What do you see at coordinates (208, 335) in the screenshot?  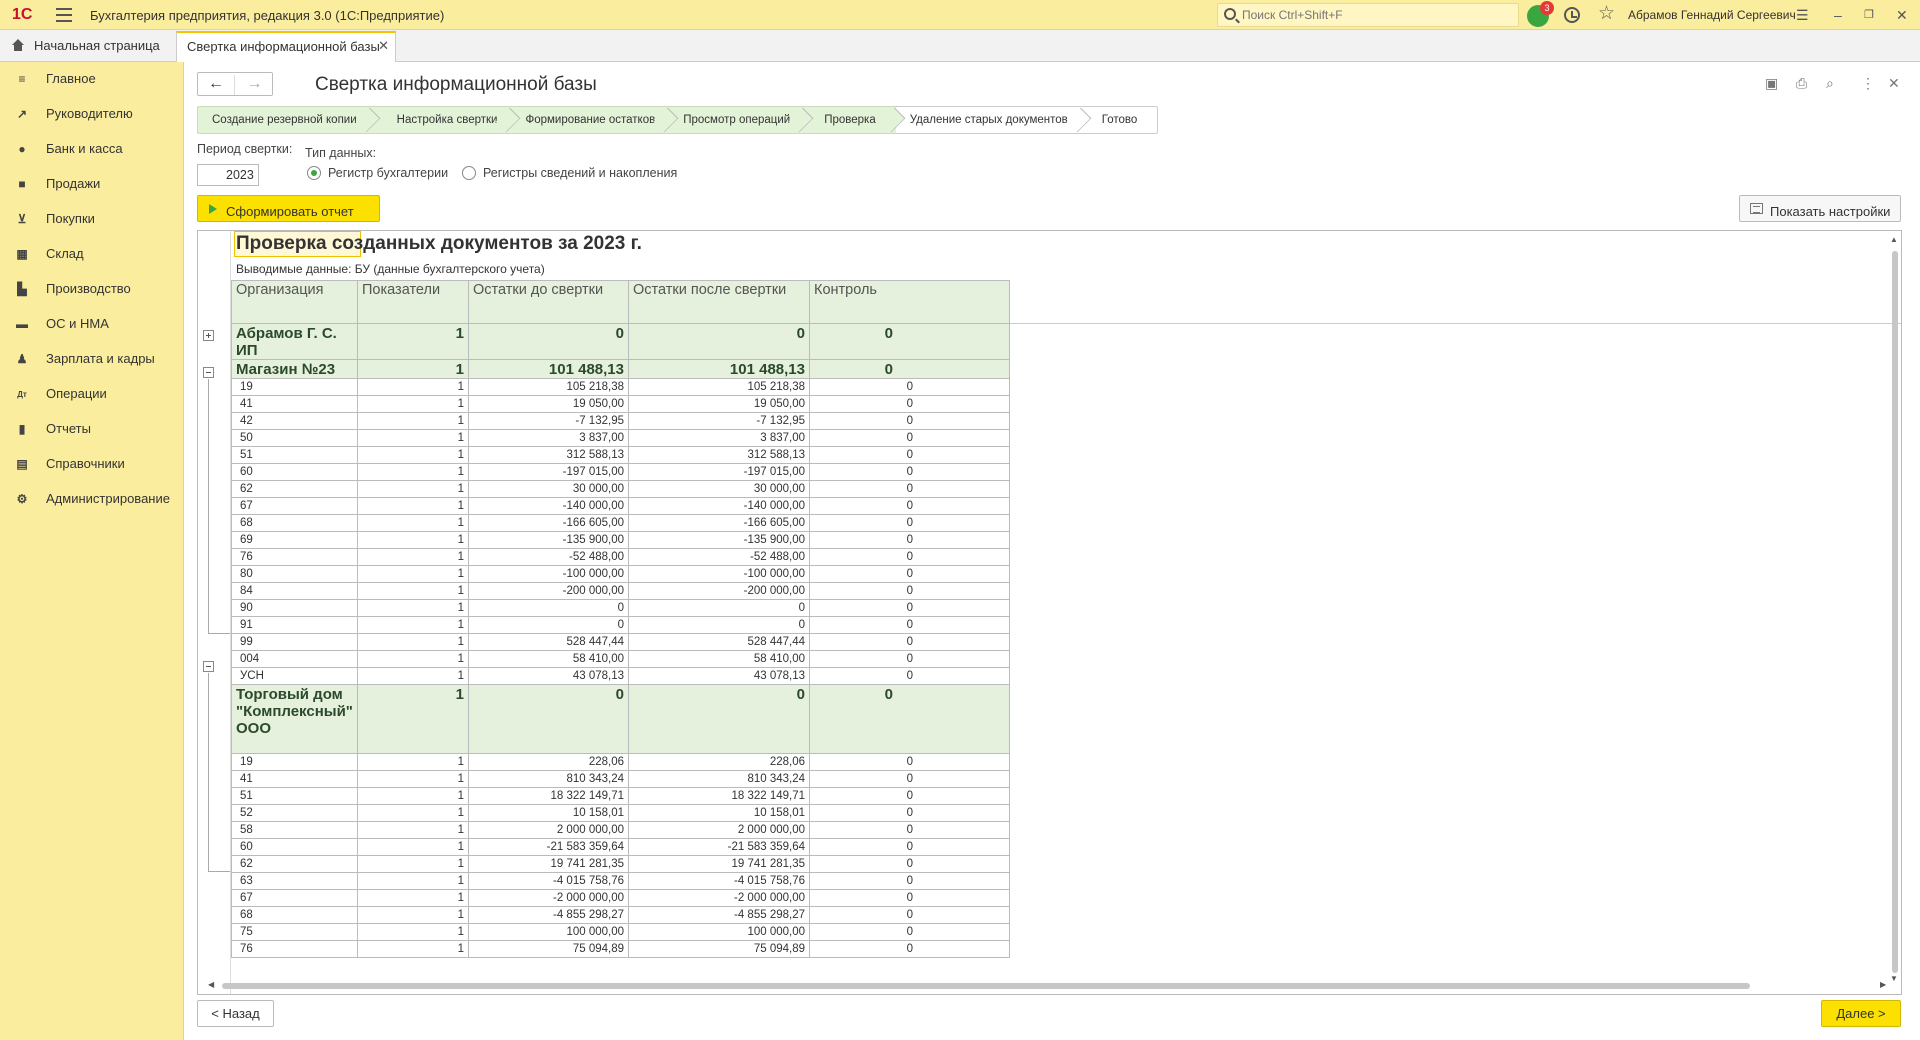 I see `expand-group-icon` at bounding box center [208, 335].